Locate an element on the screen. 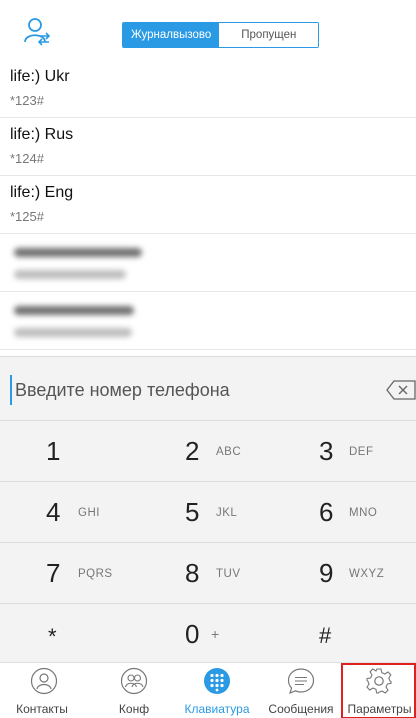 This screenshot has width=416, height=718. key-8: 8 TUV is located at coordinates (207, 573).